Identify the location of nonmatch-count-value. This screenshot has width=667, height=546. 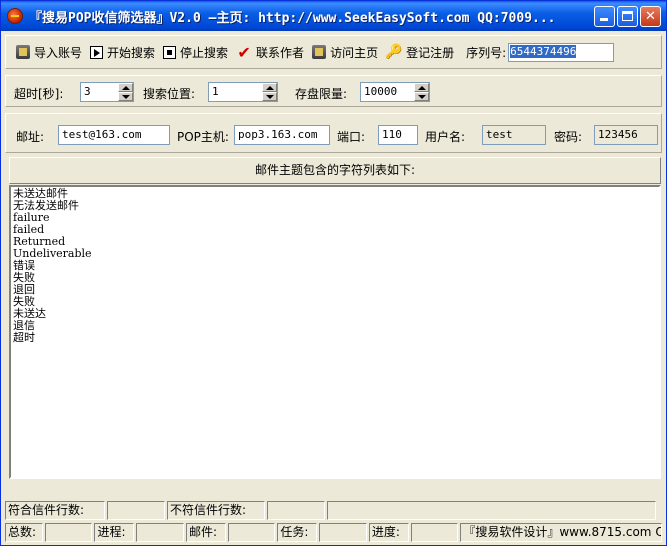
(296, 510).